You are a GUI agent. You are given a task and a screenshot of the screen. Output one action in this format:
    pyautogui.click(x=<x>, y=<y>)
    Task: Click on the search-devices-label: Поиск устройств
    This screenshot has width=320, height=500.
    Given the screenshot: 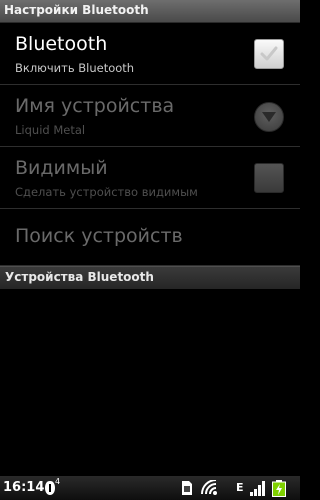 What is the action you would take?
    pyautogui.click(x=99, y=236)
    